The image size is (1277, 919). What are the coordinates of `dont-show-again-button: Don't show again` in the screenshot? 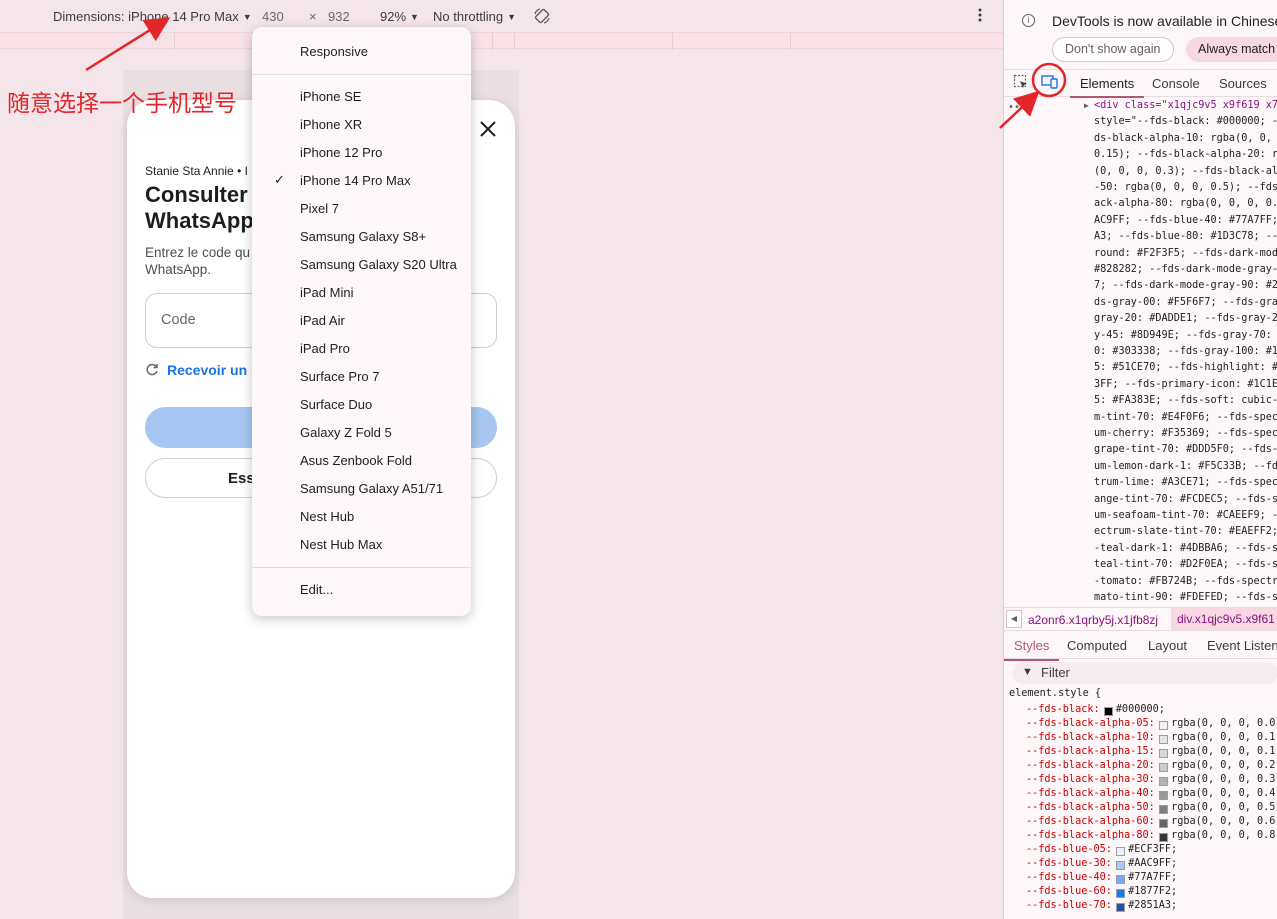 It's located at (1113, 49).